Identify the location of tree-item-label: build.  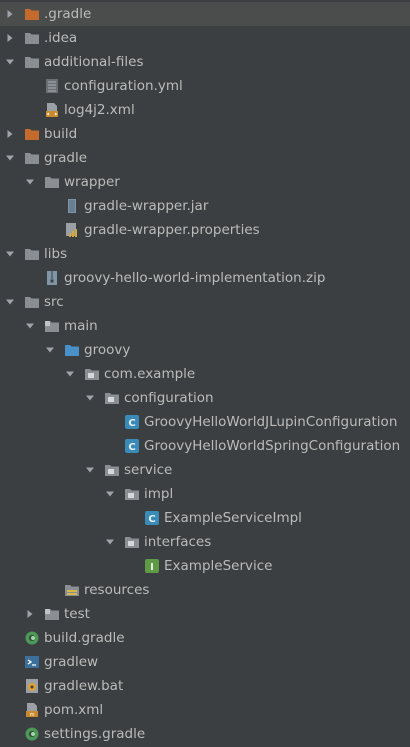
(61, 134).